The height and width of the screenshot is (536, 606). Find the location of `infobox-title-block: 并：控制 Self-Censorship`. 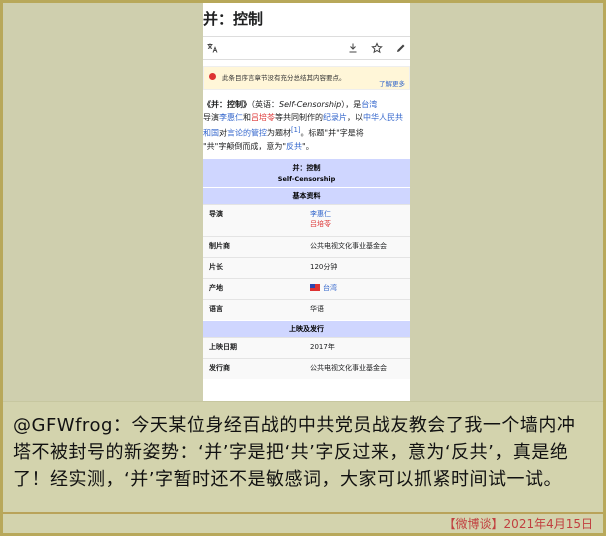

infobox-title-block: 并：控制 Self-Censorship is located at coordinates (306, 172).